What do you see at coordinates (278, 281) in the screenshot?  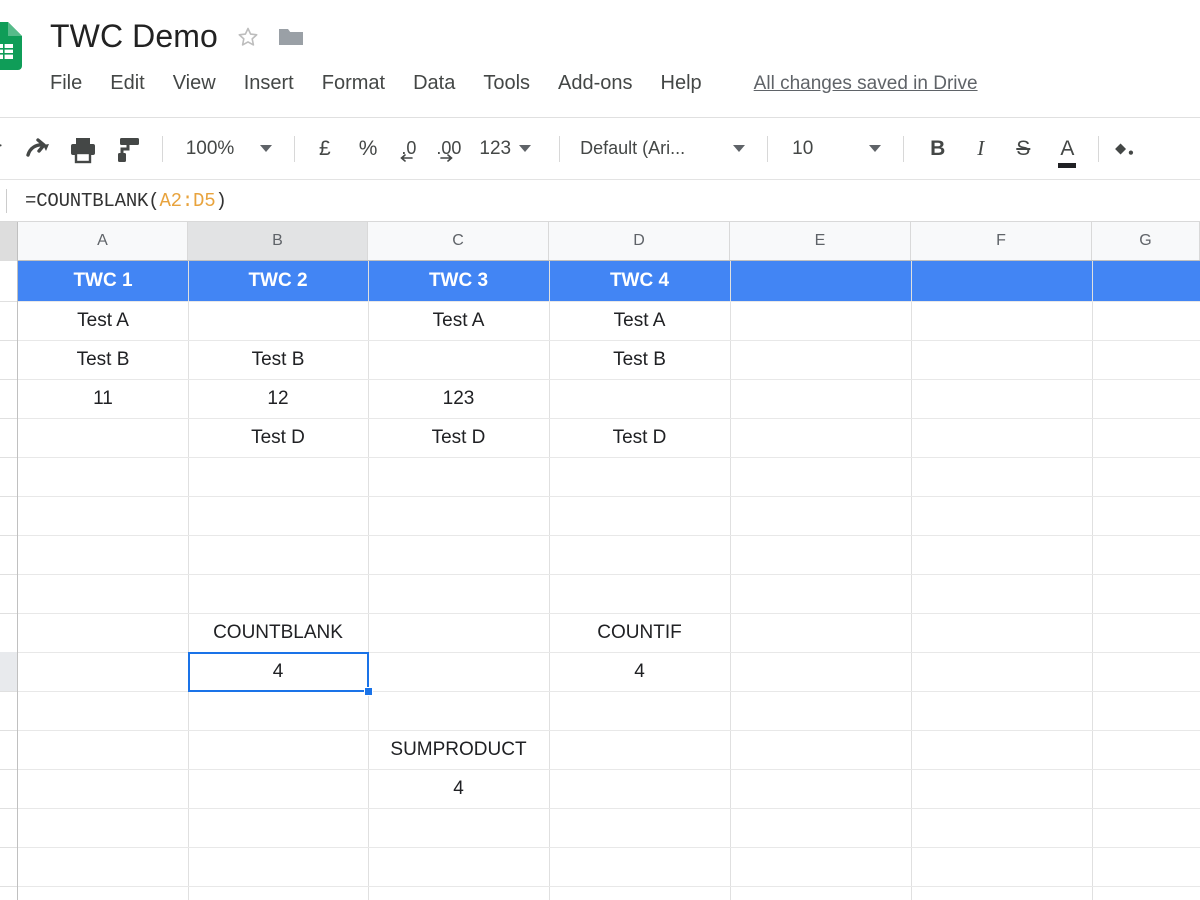 I see `cell-b1: TWC 2` at bounding box center [278, 281].